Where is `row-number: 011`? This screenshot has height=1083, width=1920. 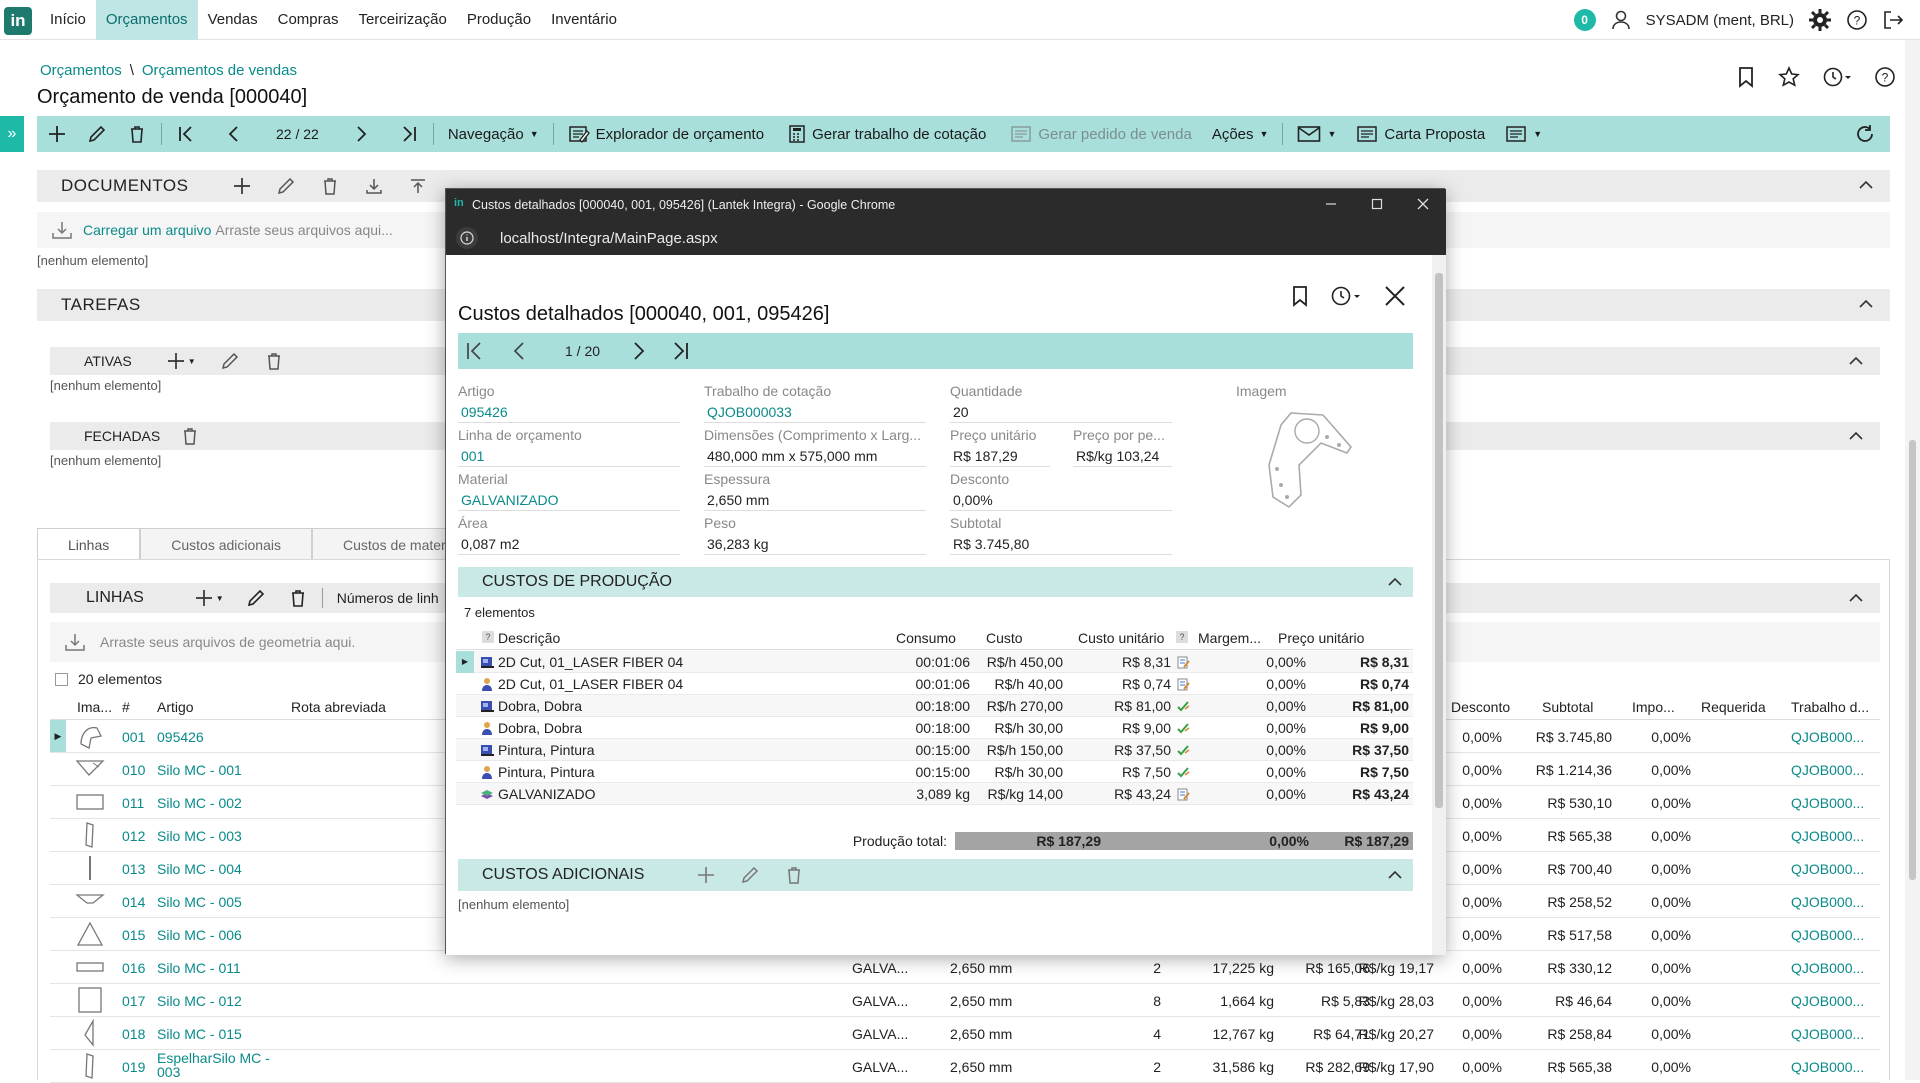
row-number: 011 is located at coordinates (133, 803).